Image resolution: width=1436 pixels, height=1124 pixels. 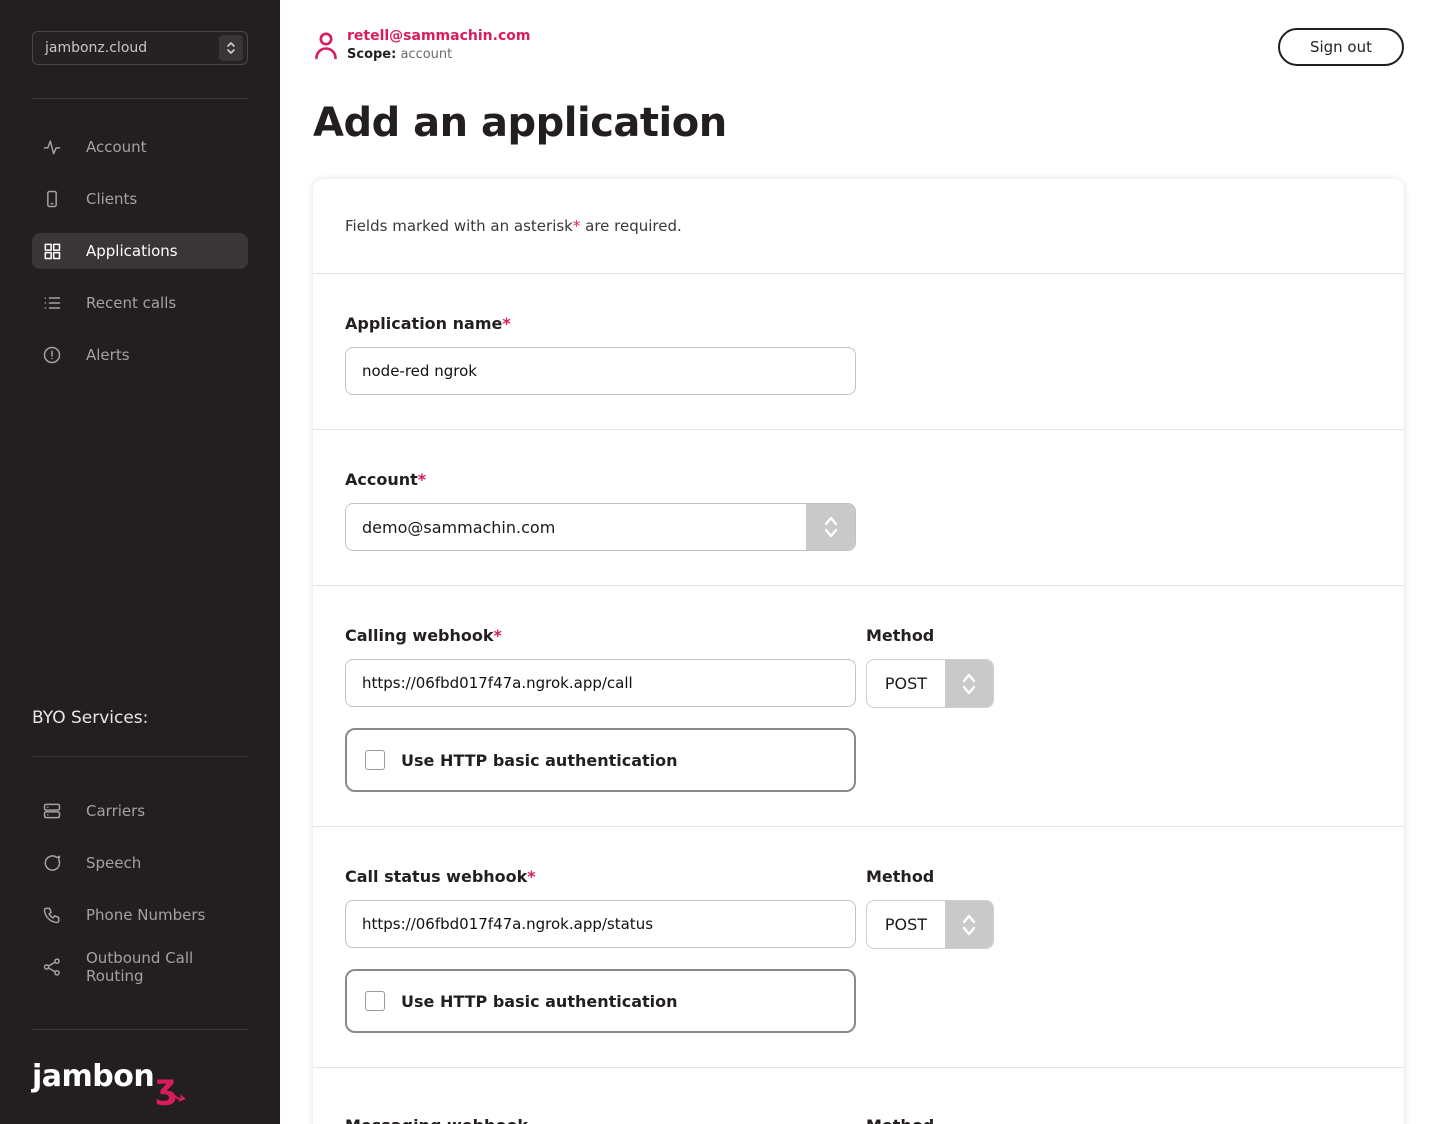 What do you see at coordinates (428, 323) in the screenshot?
I see `application-name-label: Application name*` at bounding box center [428, 323].